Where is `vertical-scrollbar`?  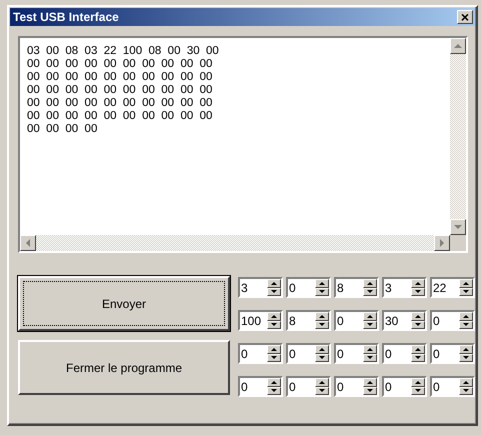 vertical-scrollbar is located at coordinates (458, 136).